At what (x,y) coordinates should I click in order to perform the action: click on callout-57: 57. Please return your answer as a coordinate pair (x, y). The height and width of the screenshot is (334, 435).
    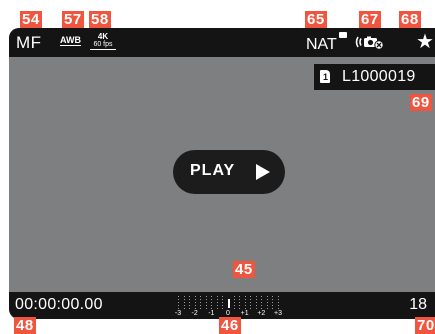
    Looking at the image, I should click on (73, 19).